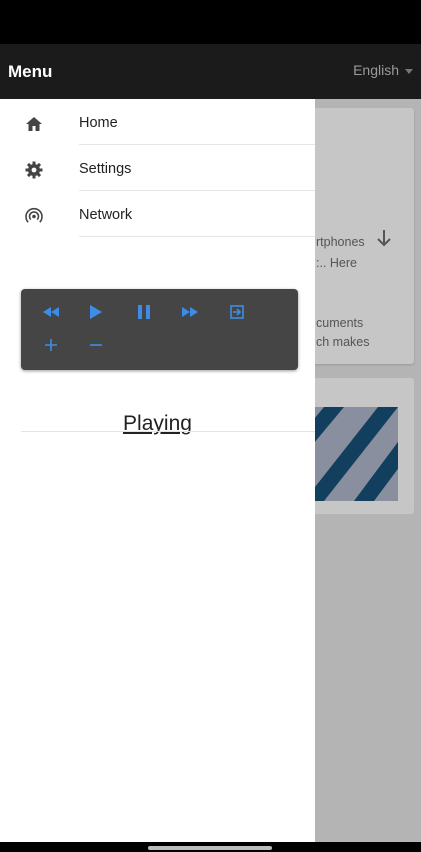  I want to click on menu-item-settings: Settings, so click(157, 168).